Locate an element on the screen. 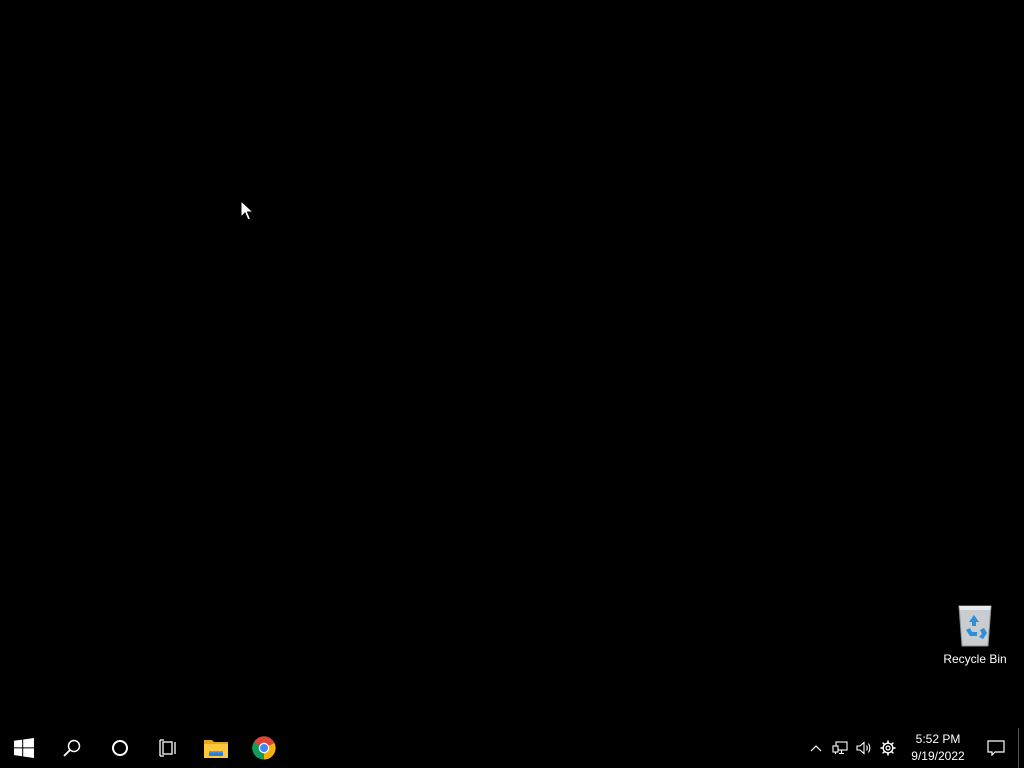 This screenshot has height=768, width=1024. windows-logo-icon is located at coordinates (24, 748).